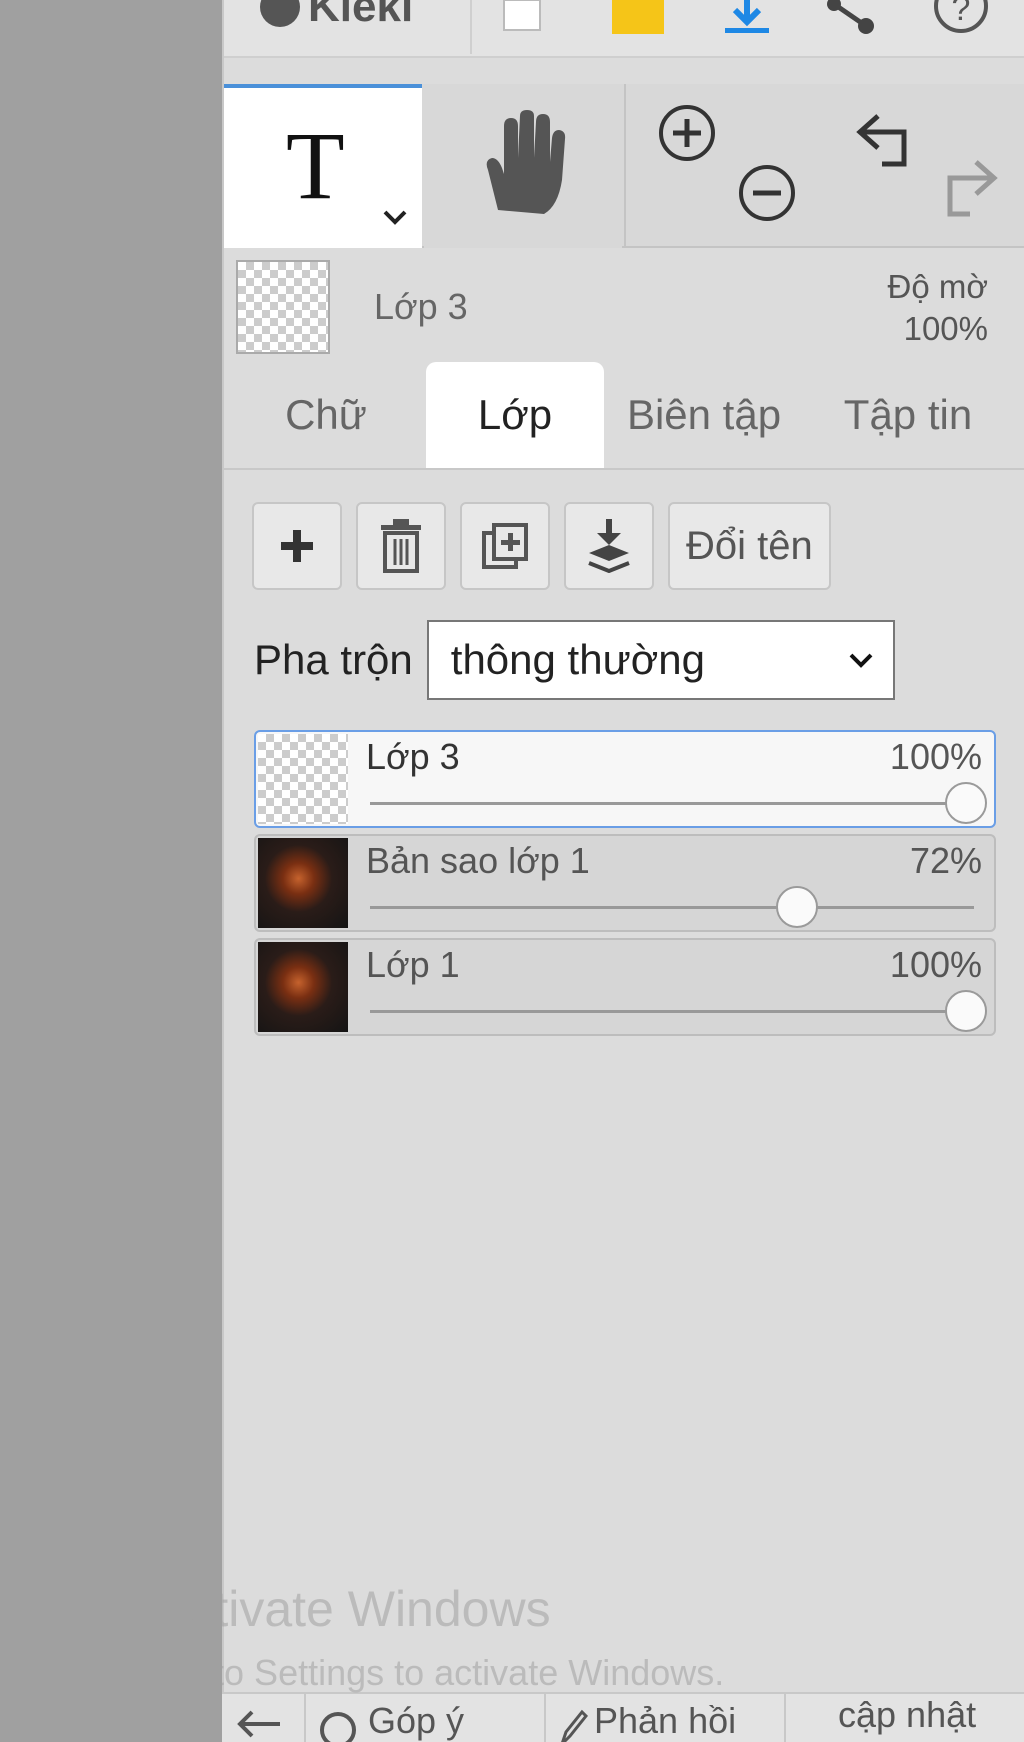 This screenshot has width=1024, height=1742. I want to click on text-tool-icon: T, so click(315, 165).